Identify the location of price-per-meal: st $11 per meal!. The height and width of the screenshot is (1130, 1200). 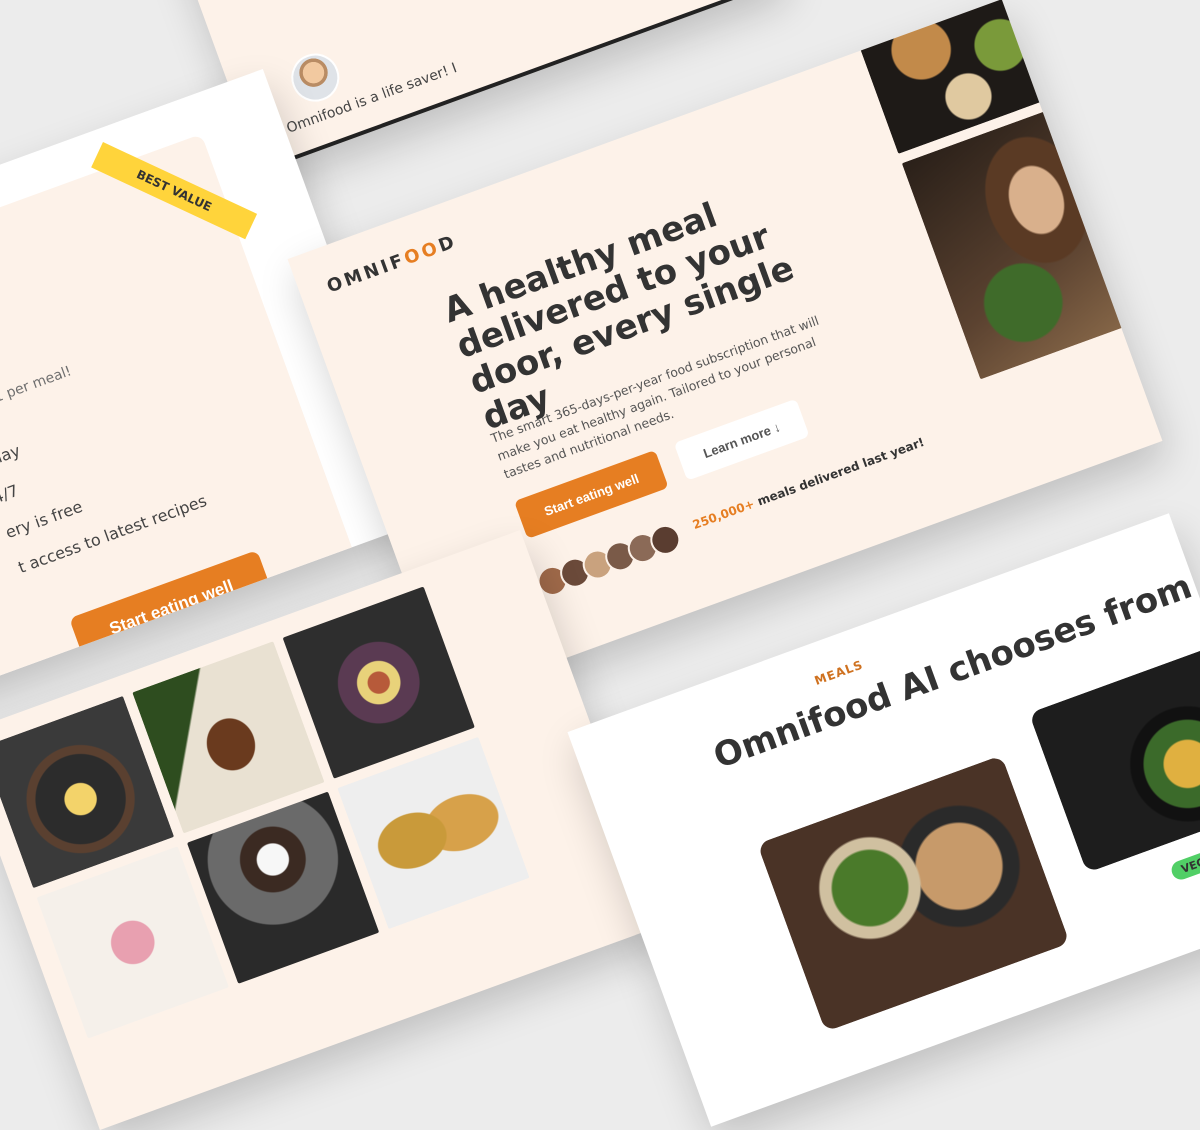
(37, 390).